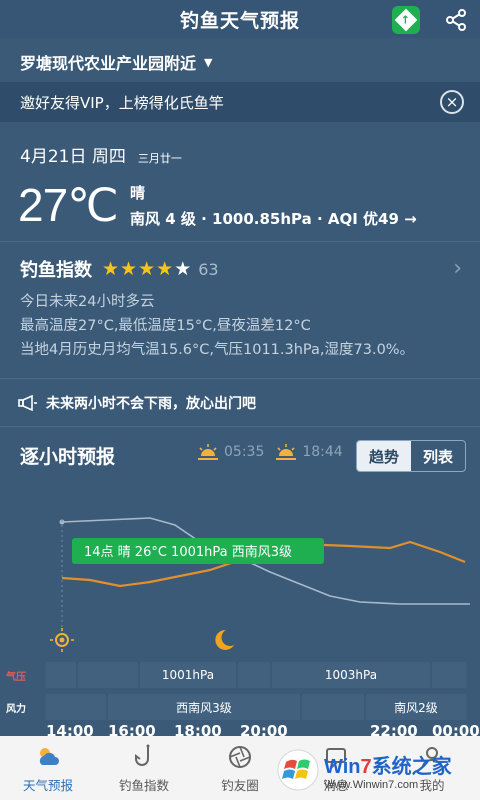  I want to click on sunrise-icon, so click(208, 452).